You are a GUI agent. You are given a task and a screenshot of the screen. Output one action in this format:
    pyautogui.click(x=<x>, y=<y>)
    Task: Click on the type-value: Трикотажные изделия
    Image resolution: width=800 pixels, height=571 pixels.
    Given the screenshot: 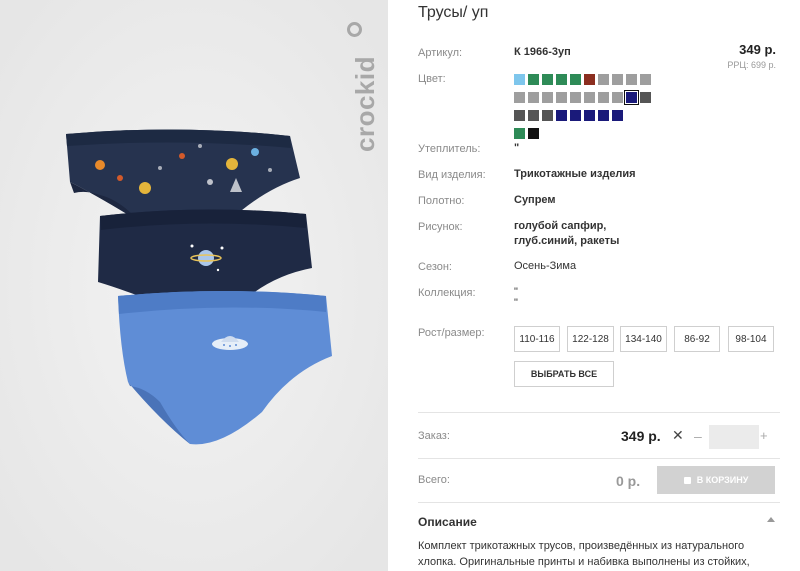 What is the action you would take?
    pyautogui.click(x=575, y=174)
    